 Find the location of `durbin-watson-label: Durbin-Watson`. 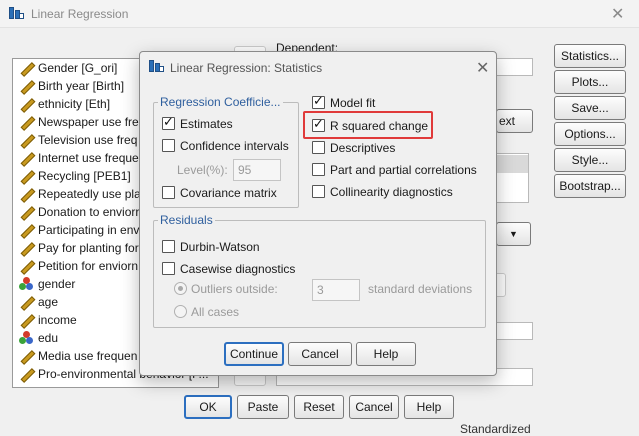

durbin-watson-label: Durbin-Watson is located at coordinates (220, 247).